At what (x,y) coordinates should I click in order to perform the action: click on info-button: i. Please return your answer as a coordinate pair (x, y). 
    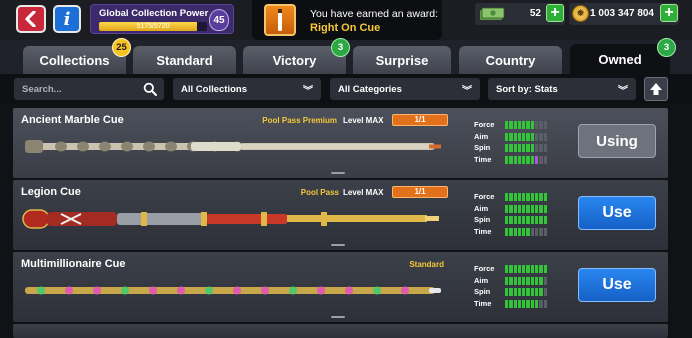
    Looking at the image, I should click on (67, 19).